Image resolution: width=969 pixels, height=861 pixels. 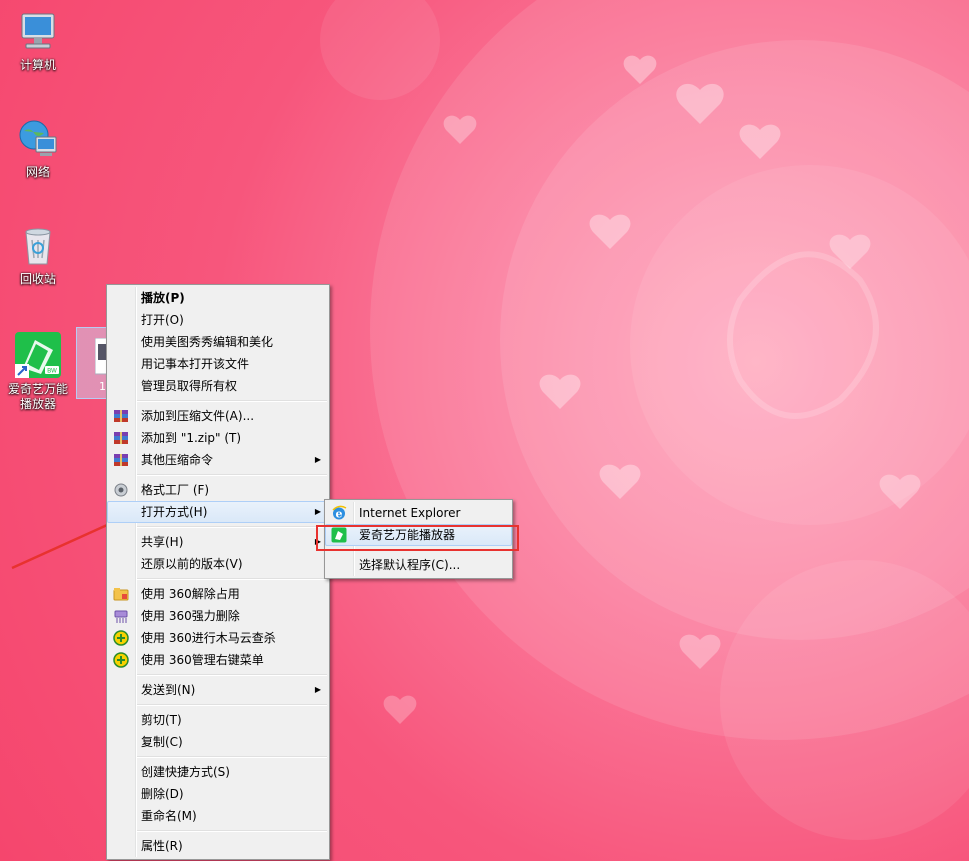 I want to click on menu-item-take-ownership: 管理员取得所有权, so click(x=218, y=386).